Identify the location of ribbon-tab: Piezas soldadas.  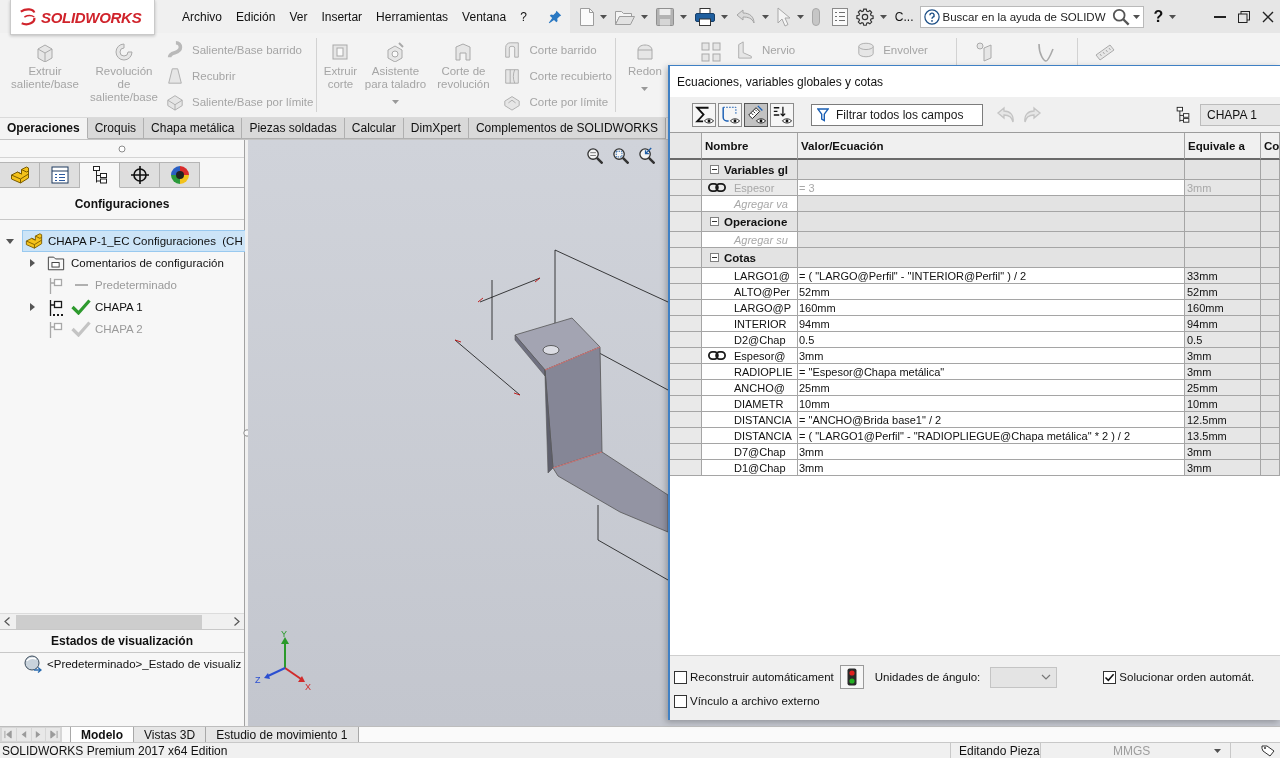
(293, 128).